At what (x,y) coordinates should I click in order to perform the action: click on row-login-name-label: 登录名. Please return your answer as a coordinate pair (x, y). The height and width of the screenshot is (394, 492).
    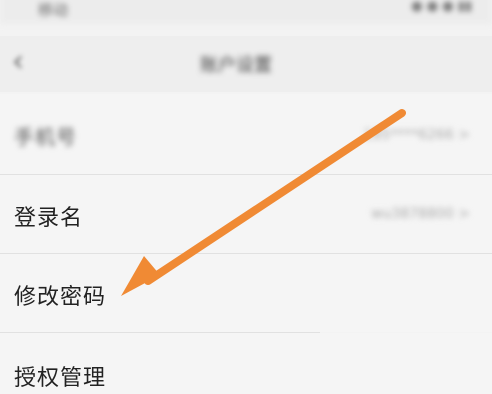
    Looking at the image, I should click on (49, 218).